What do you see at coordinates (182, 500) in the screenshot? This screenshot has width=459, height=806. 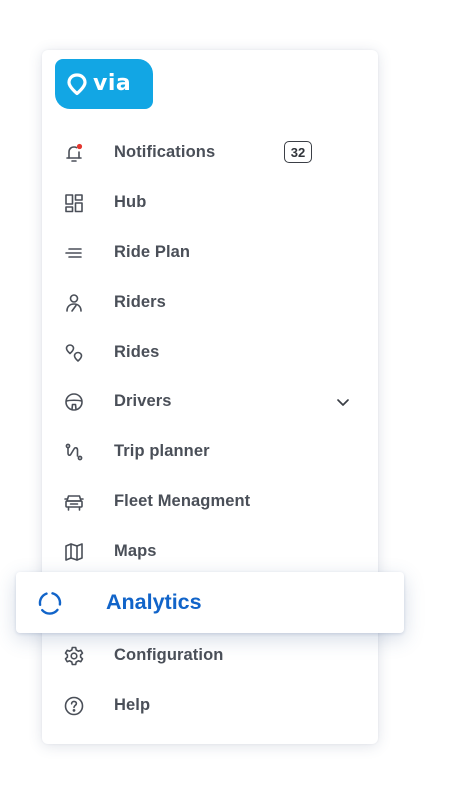 I see `nav-label: Fleet Menagment` at bounding box center [182, 500].